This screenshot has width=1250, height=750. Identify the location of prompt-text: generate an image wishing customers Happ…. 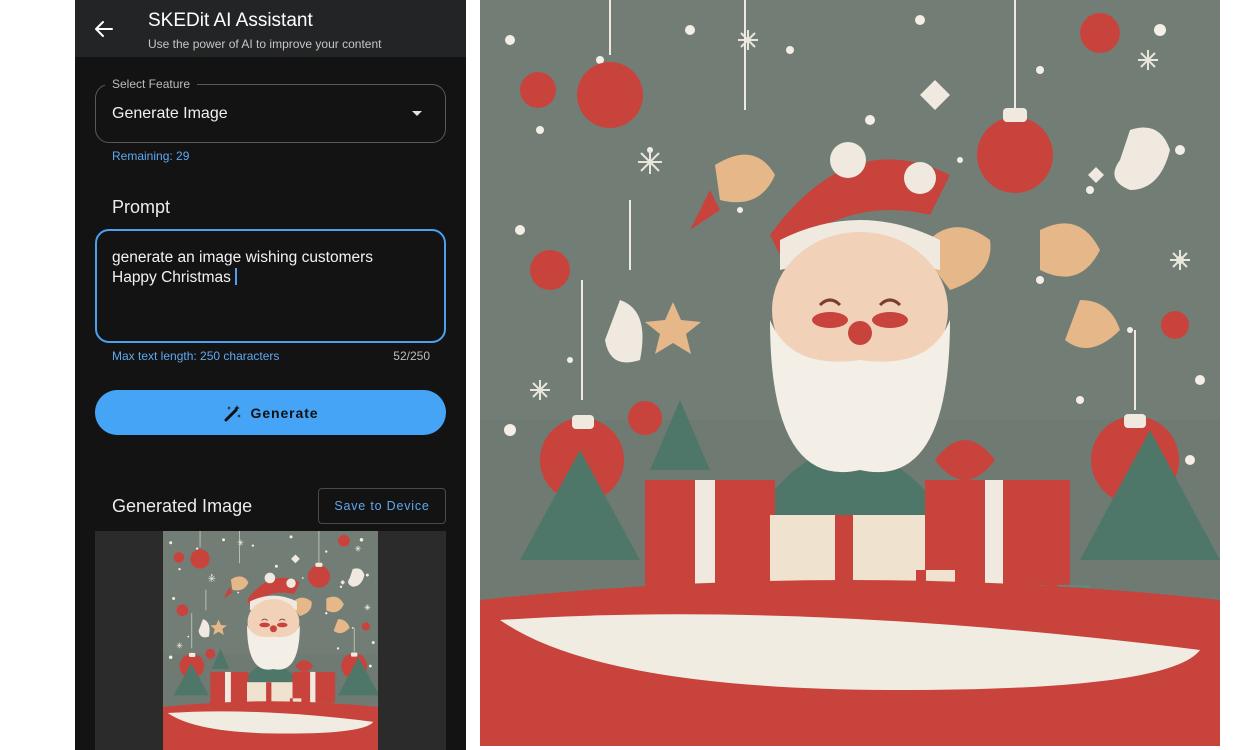
(272, 268).